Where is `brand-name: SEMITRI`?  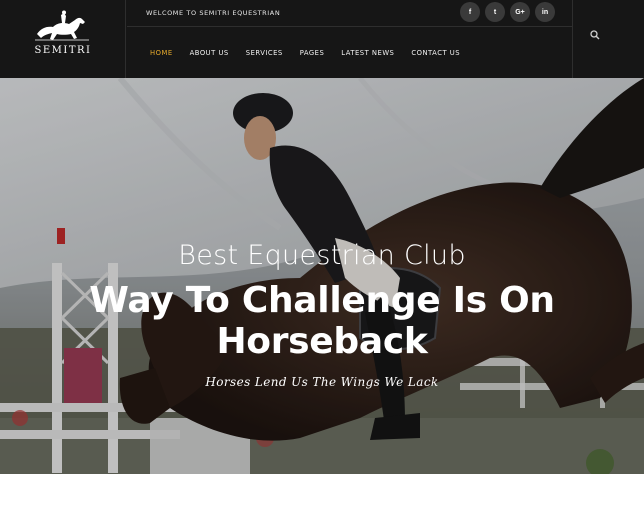
brand-name: SEMITRI is located at coordinates (63, 50).